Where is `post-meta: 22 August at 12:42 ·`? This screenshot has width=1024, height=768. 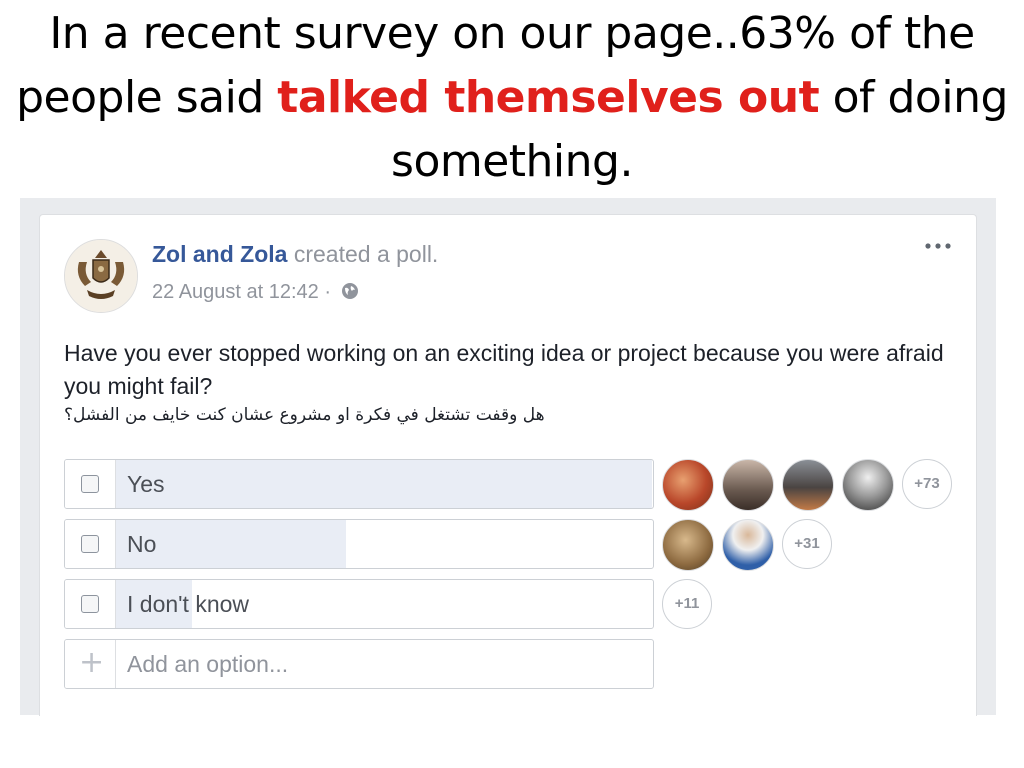
post-meta: 22 August at 12:42 · is located at coordinates (255, 292).